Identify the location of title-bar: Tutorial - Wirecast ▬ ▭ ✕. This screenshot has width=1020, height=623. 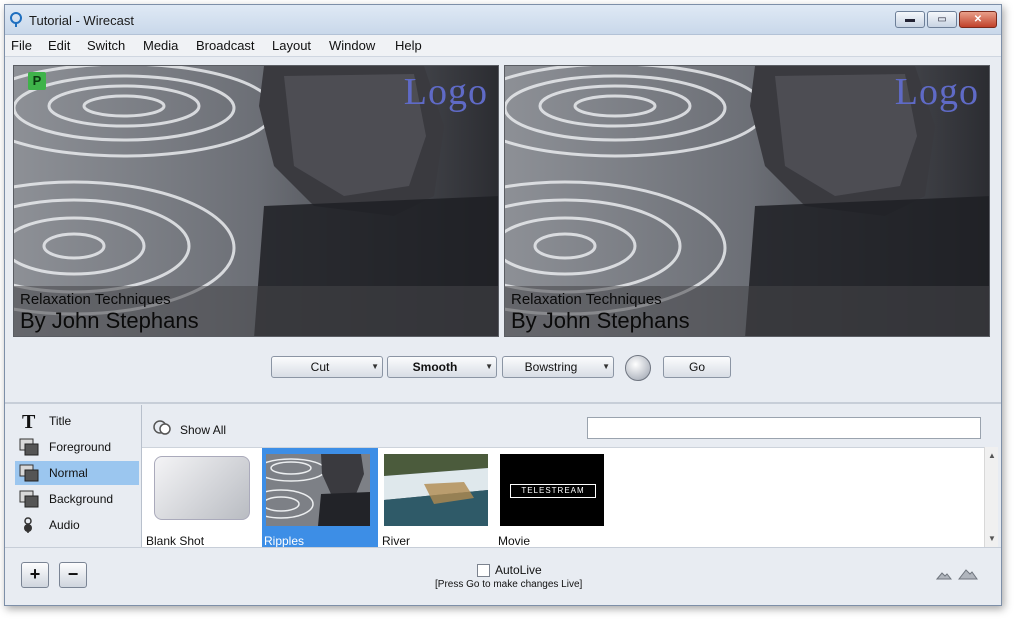
(503, 20).